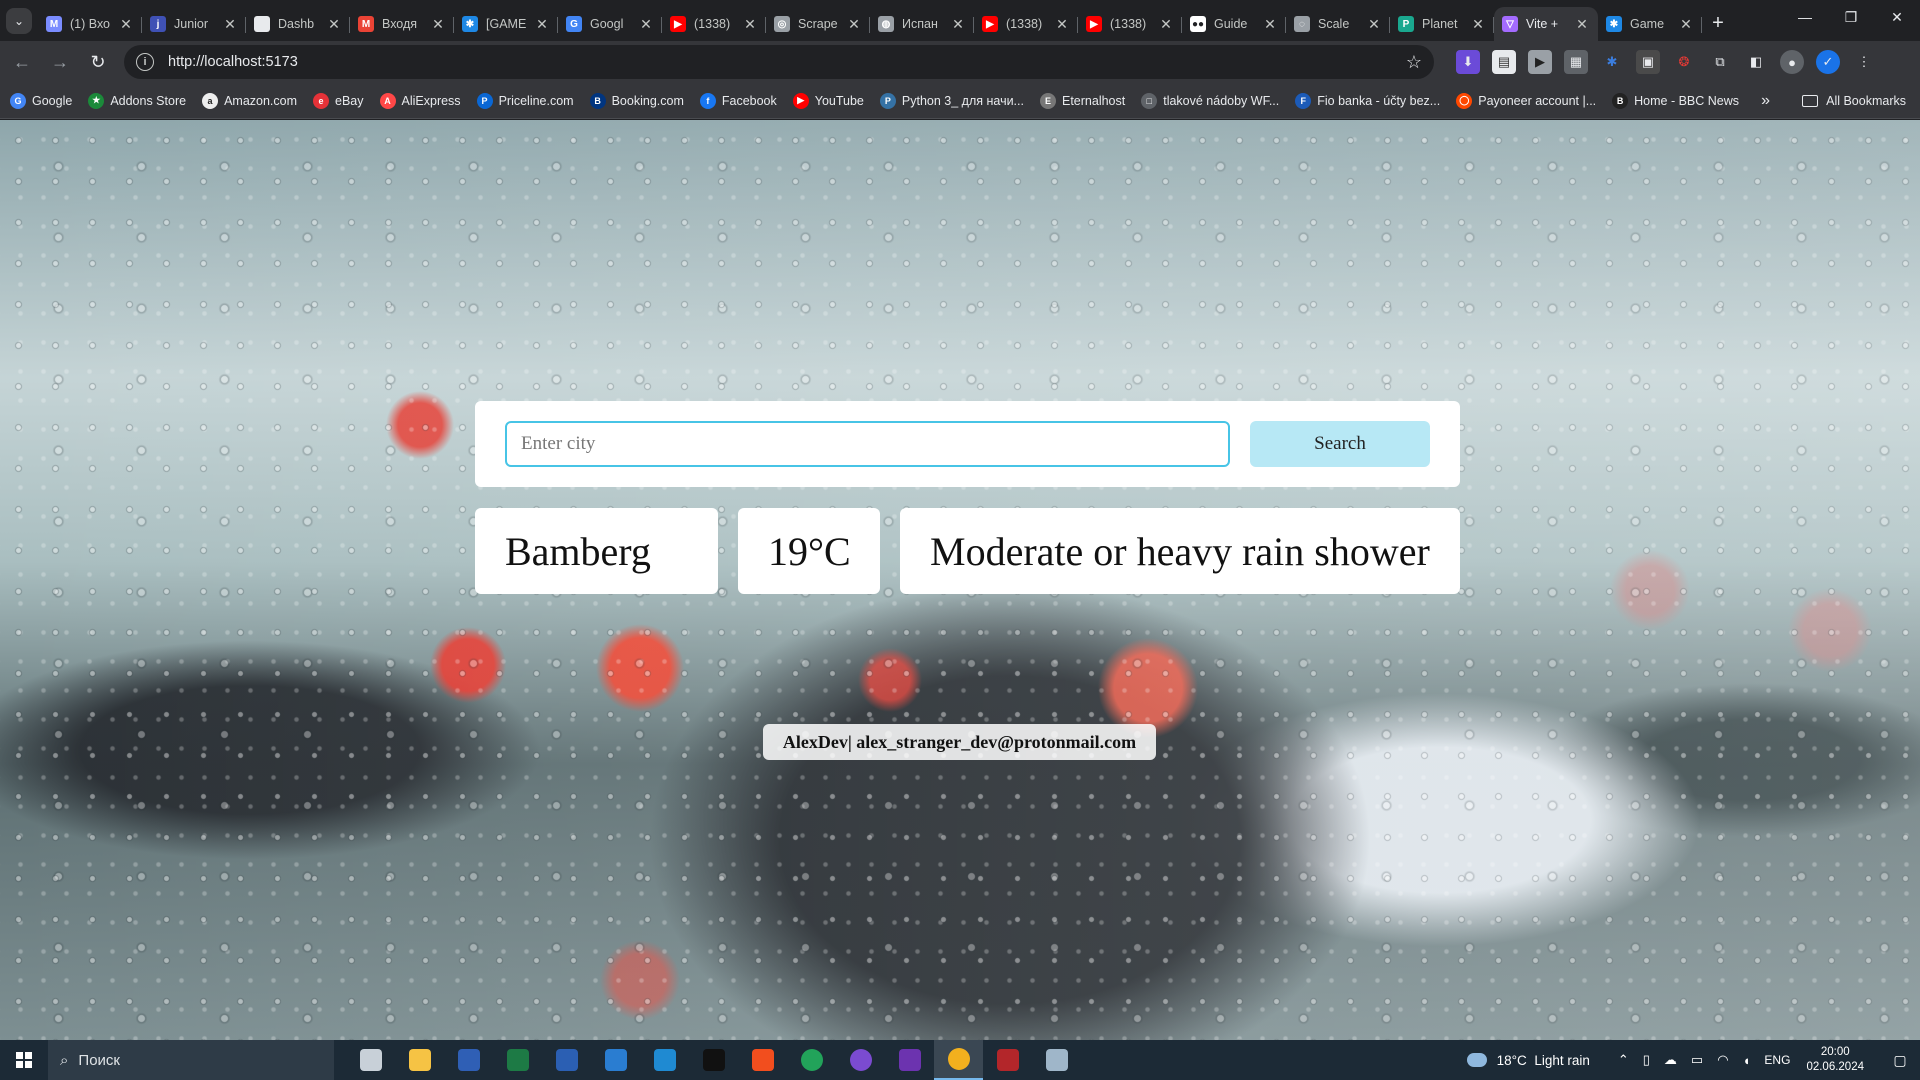 The width and height of the screenshot is (1920, 1080). What do you see at coordinates (1675, 100) in the screenshot?
I see `bookmark-item: B Home - BBC News` at bounding box center [1675, 100].